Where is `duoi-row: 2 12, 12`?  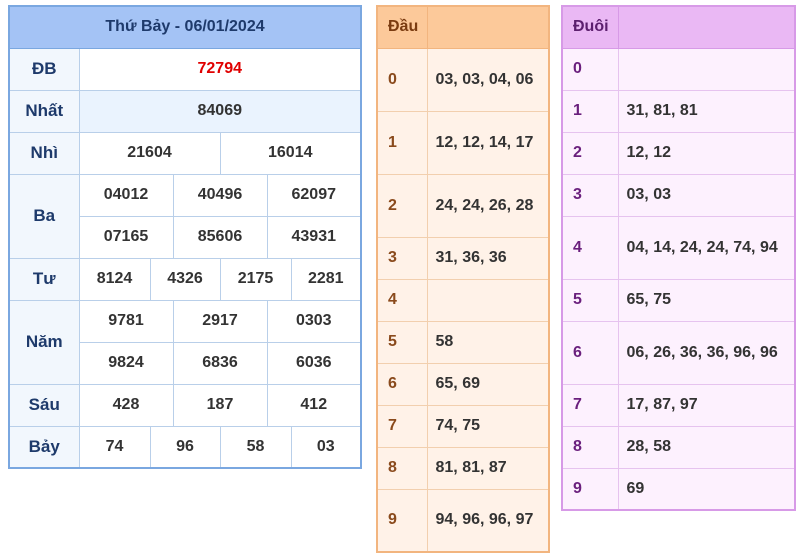
duoi-row: 2 12, 12 is located at coordinates (678, 153).